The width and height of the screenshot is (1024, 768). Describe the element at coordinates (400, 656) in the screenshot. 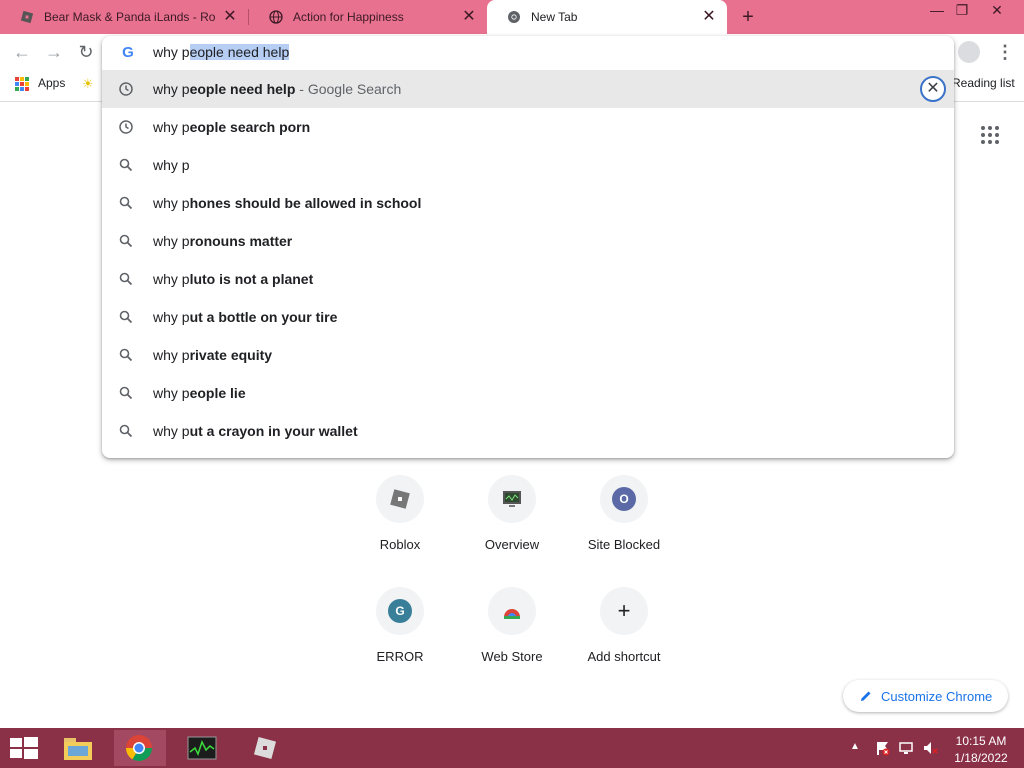

I see `shortcut-label: ERROR` at that location.